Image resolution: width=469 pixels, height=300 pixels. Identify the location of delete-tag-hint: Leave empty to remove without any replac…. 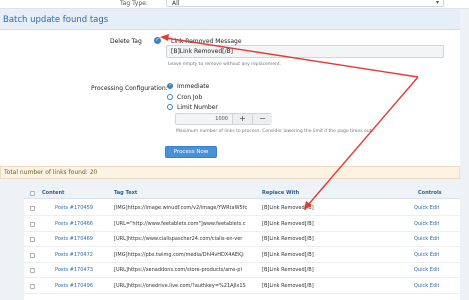
(225, 64).